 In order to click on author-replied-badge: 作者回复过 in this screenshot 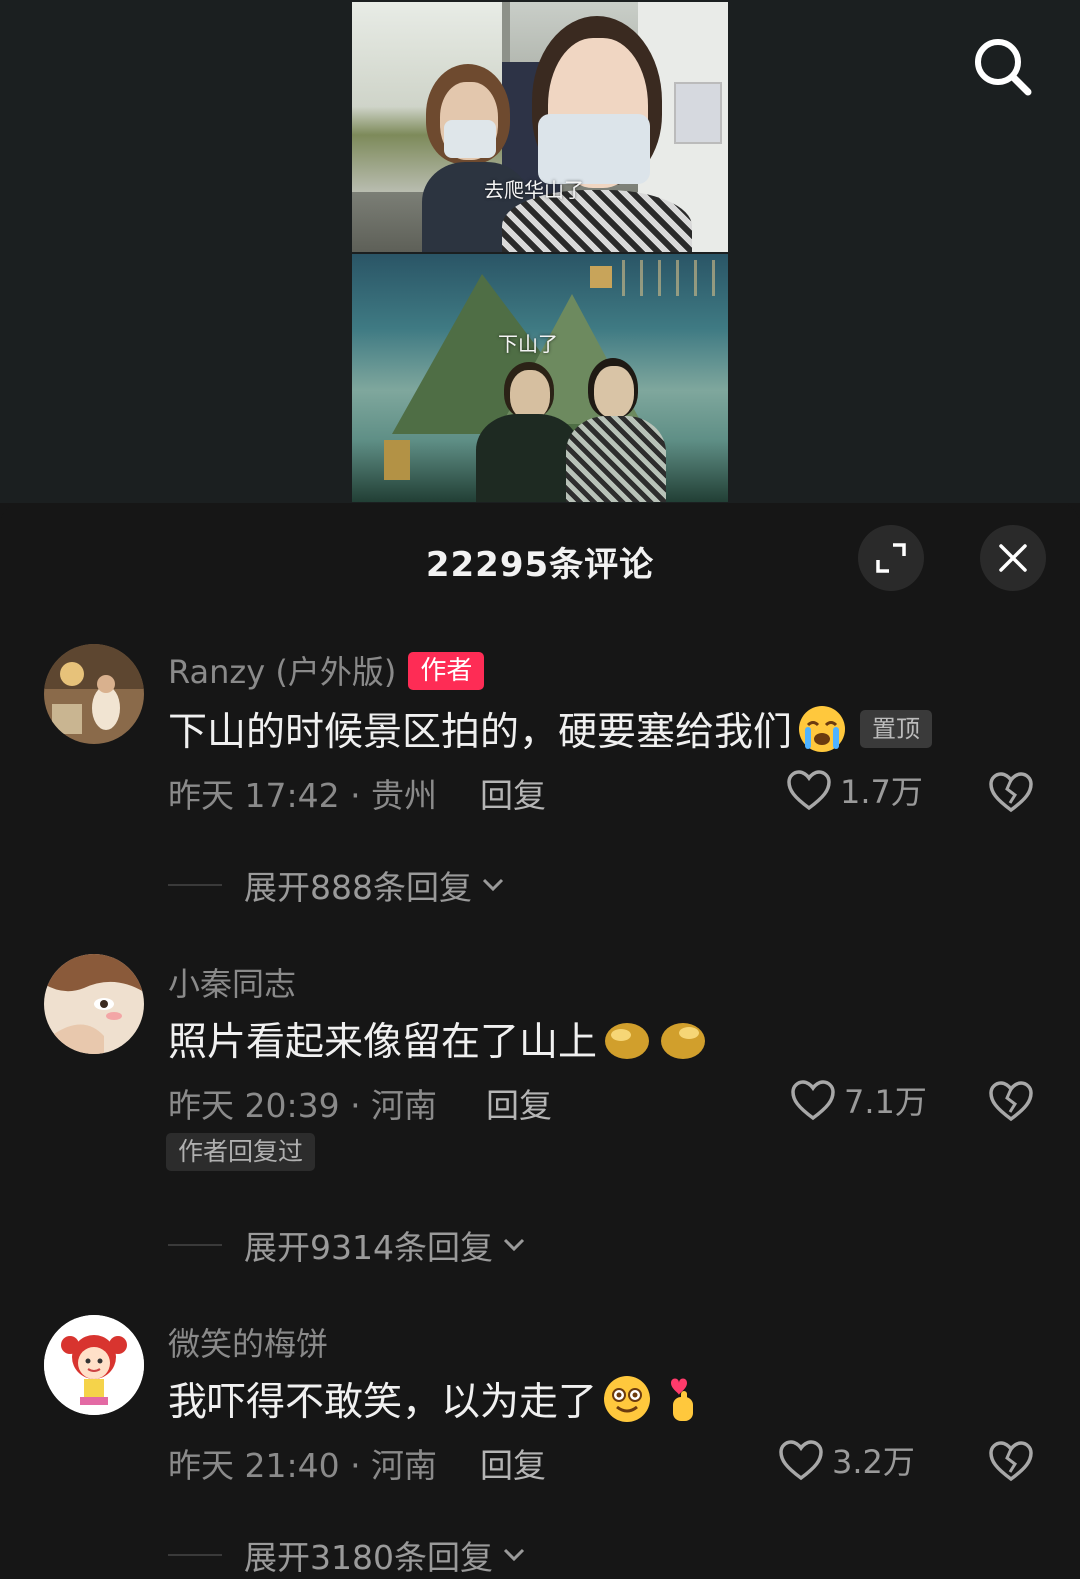, I will do `click(241, 1152)`.